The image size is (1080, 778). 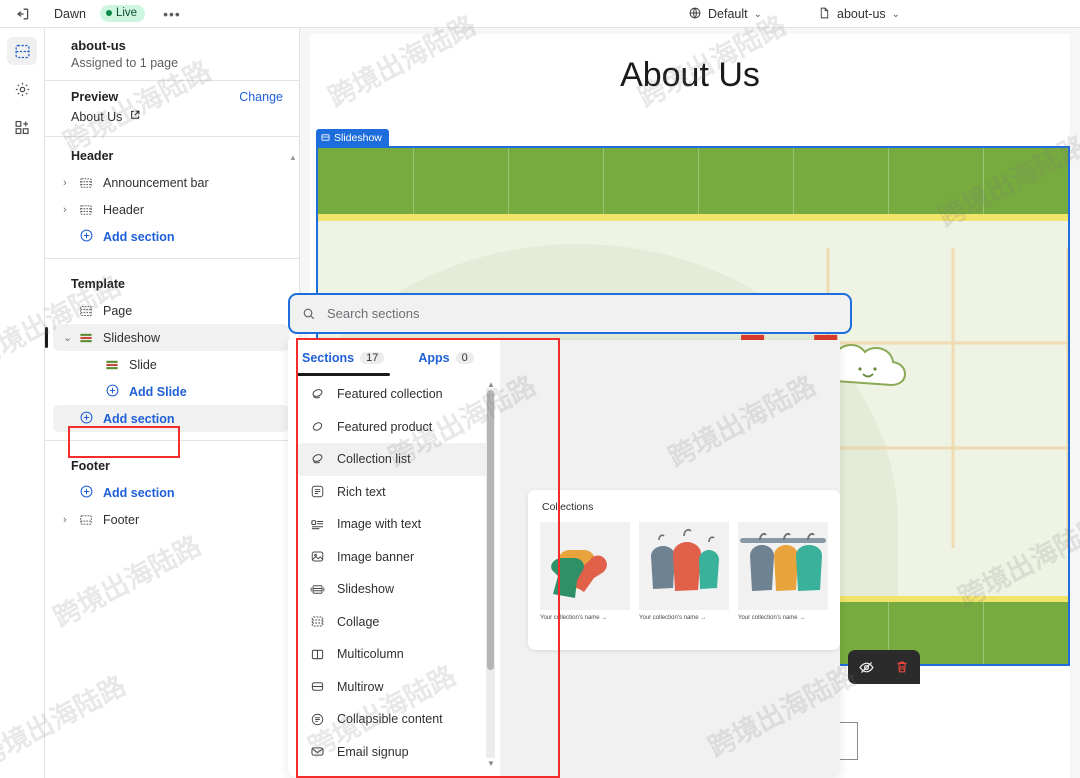 What do you see at coordinates (171, 310) in the screenshot?
I see `sidebar-item-page: Page` at bounding box center [171, 310].